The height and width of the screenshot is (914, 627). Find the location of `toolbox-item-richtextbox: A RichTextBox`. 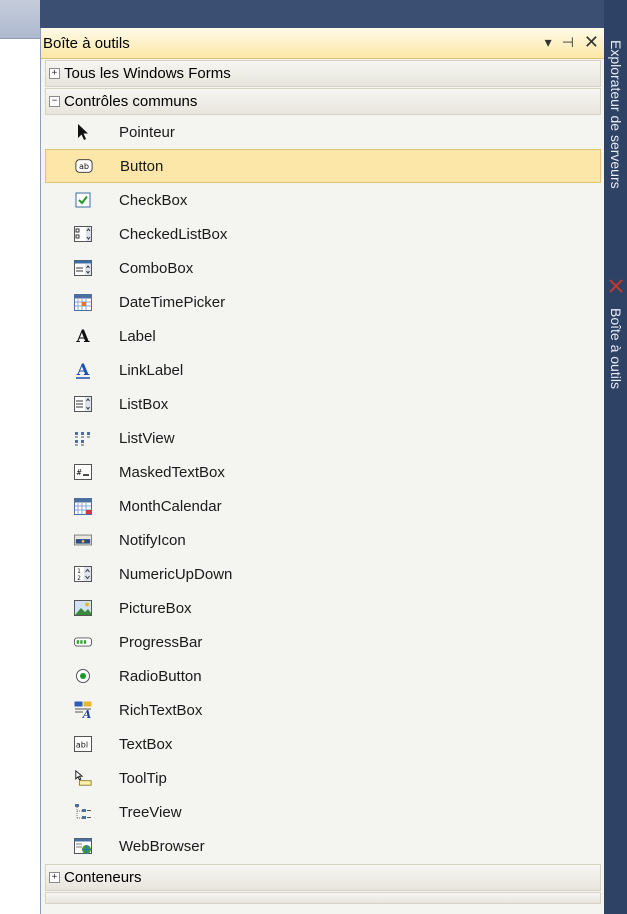

toolbox-item-richtextbox: A RichTextBox is located at coordinates (323, 710).